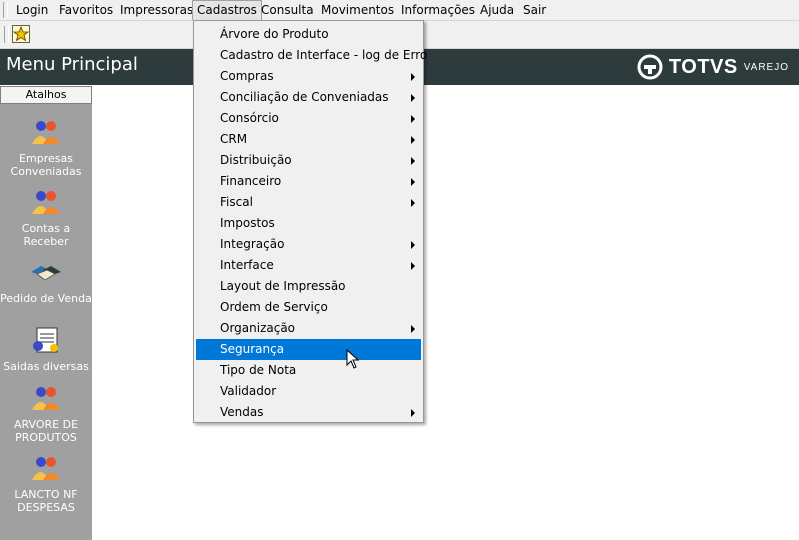  What do you see at coordinates (308, 76) in the screenshot?
I see `menu-item-compras: Compras` at bounding box center [308, 76].